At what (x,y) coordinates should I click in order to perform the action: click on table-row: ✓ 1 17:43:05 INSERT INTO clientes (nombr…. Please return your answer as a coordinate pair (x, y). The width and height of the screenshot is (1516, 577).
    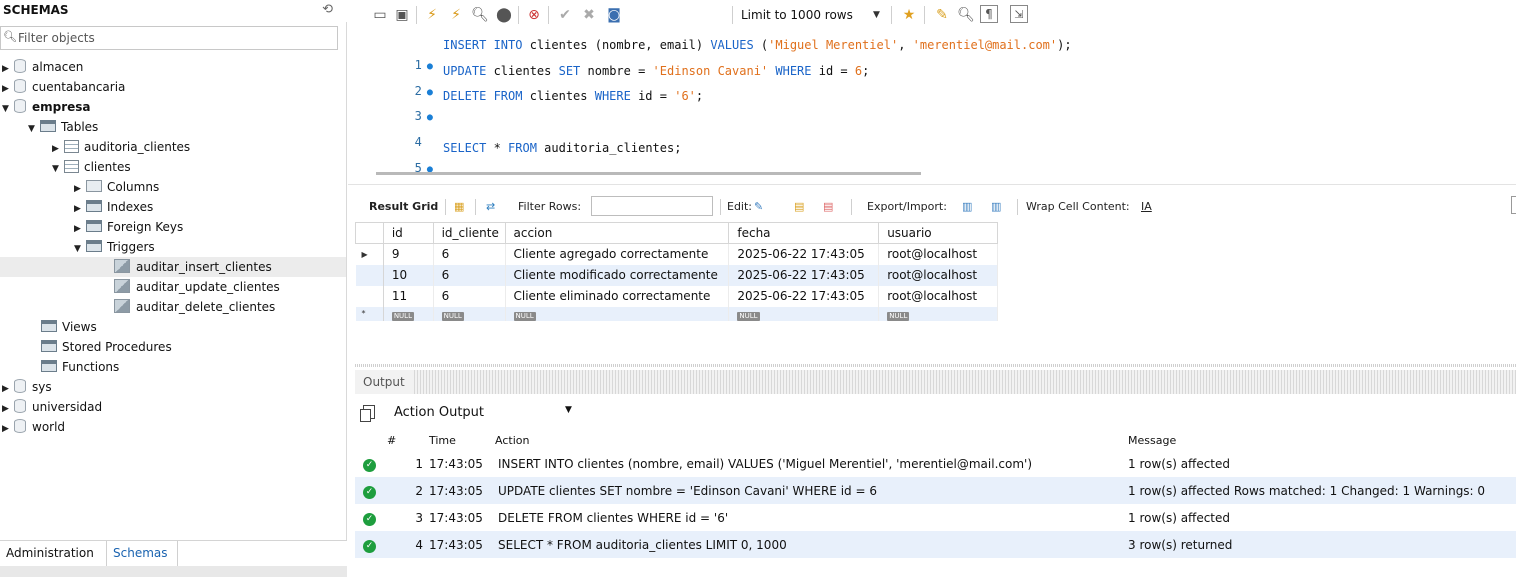
    Looking at the image, I should click on (935, 463).